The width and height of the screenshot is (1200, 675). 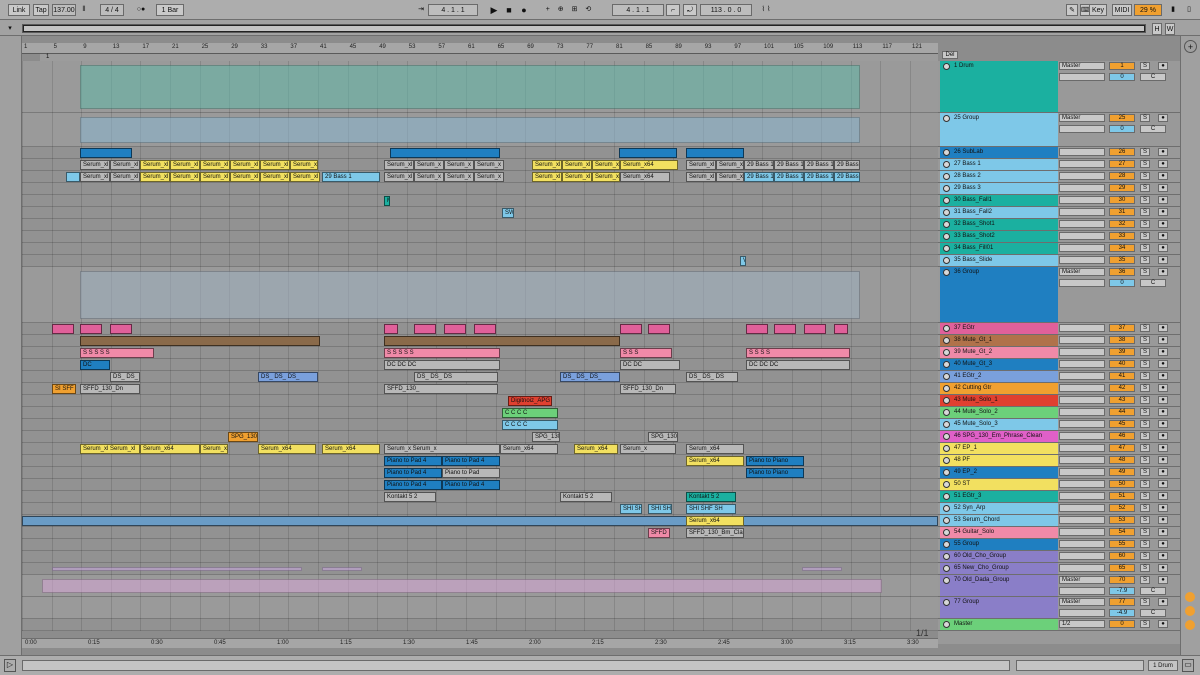 I want to click on track-activator: 52, so click(x=1122, y=508).